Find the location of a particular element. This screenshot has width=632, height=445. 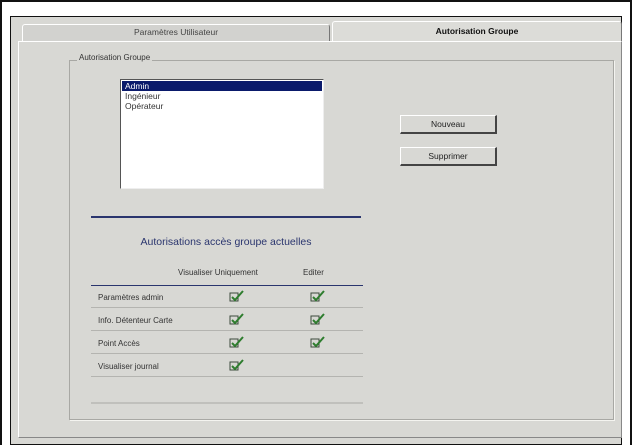

groups-listbox: Admin Ingénieur Opérateur is located at coordinates (222, 134).